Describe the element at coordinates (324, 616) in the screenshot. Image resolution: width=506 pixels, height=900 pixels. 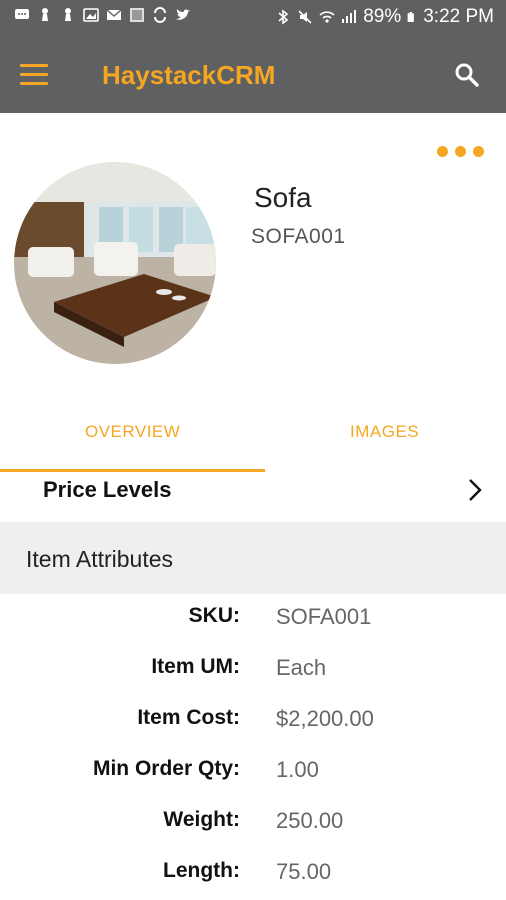
I see `attribute-value: SOFA001` at that location.